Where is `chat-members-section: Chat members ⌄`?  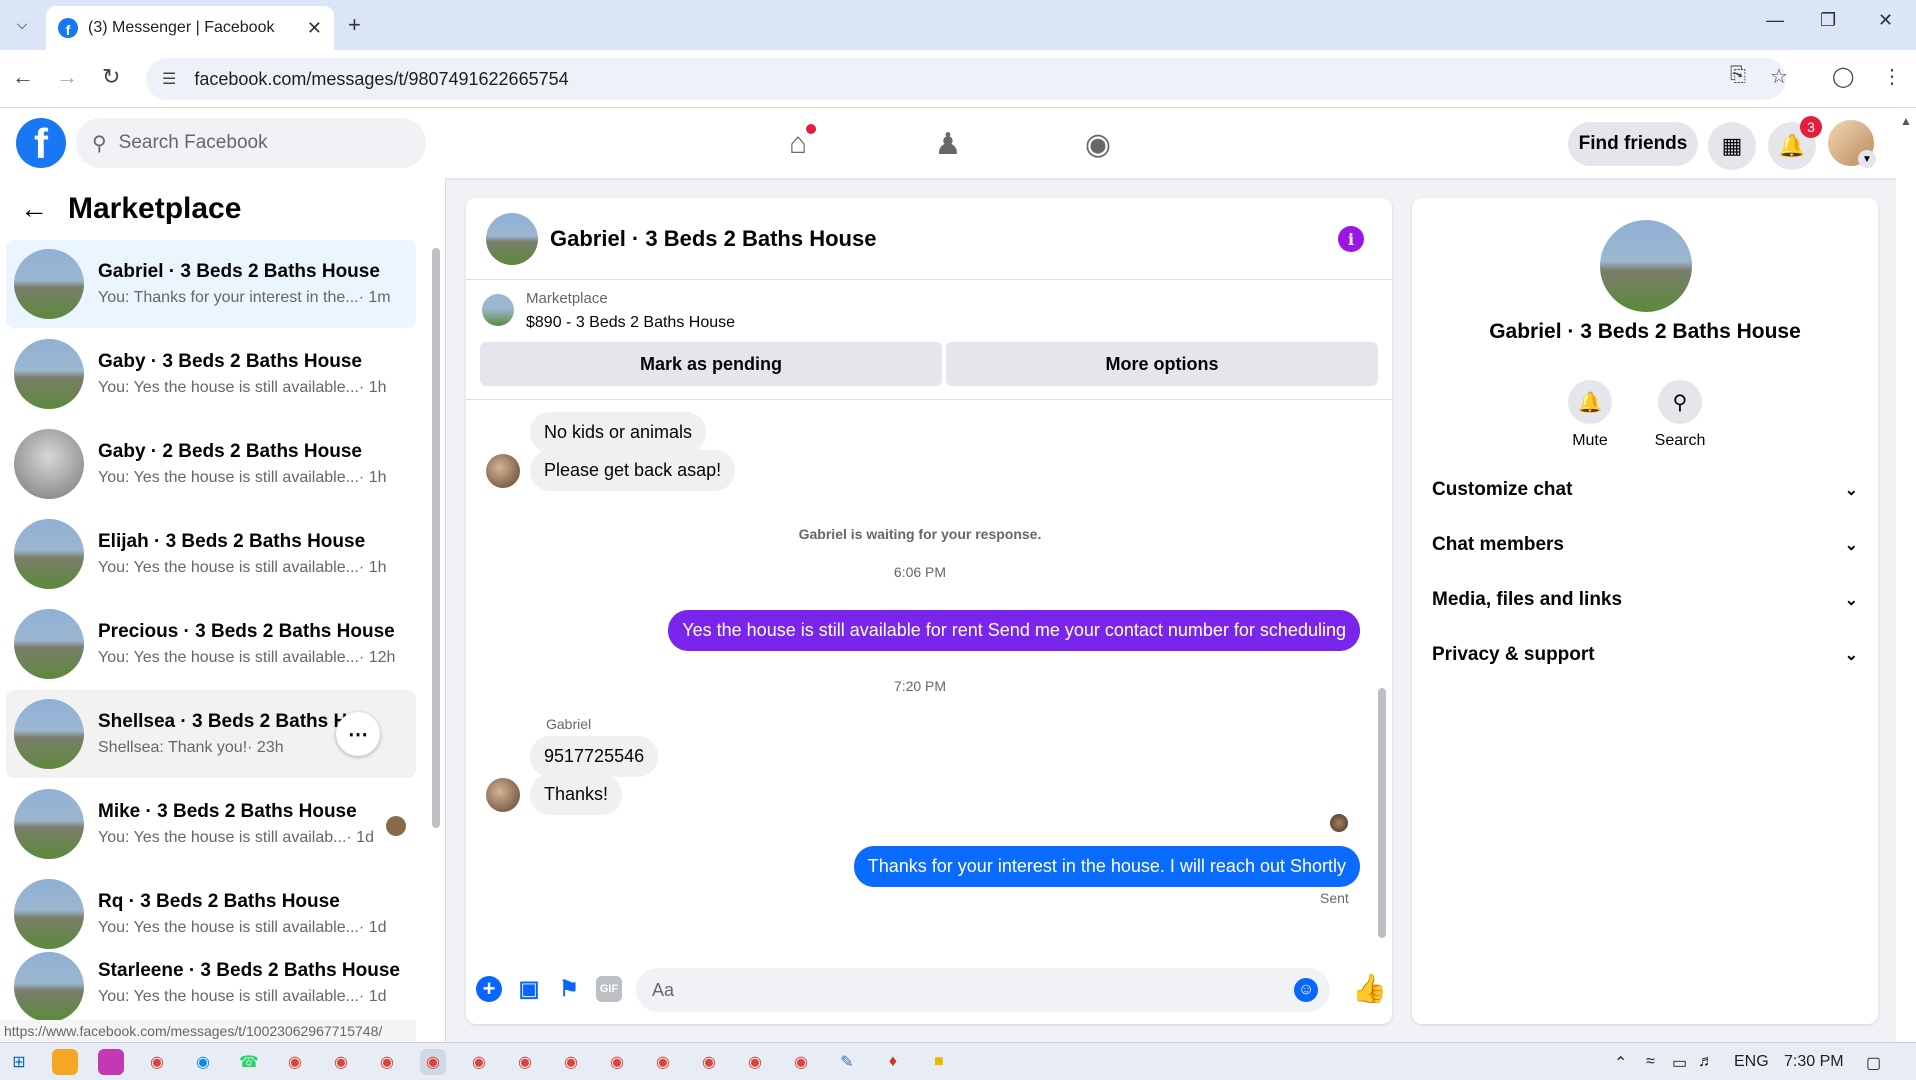 chat-members-section: Chat members ⌄ is located at coordinates (1645, 545).